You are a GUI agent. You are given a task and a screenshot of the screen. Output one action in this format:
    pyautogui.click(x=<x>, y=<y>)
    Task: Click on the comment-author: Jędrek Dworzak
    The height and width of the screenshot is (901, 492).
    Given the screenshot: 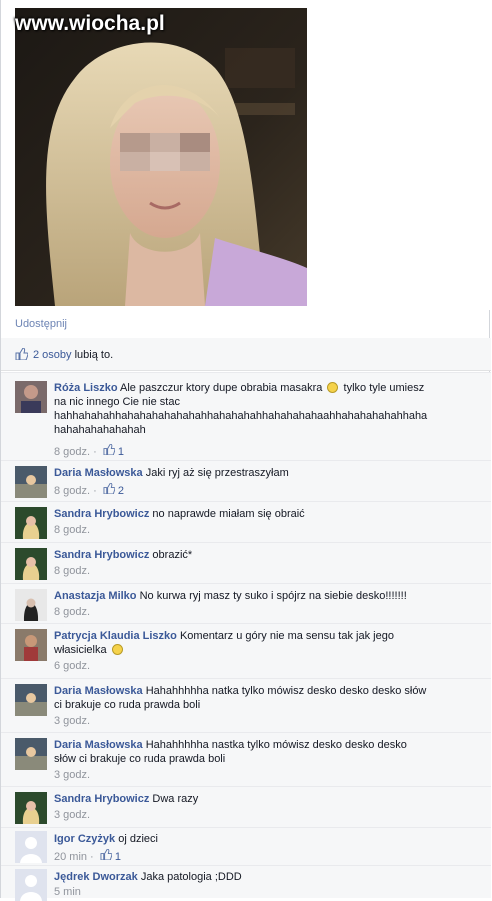 What is the action you would take?
    pyautogui.click(x=96, y=877)
    